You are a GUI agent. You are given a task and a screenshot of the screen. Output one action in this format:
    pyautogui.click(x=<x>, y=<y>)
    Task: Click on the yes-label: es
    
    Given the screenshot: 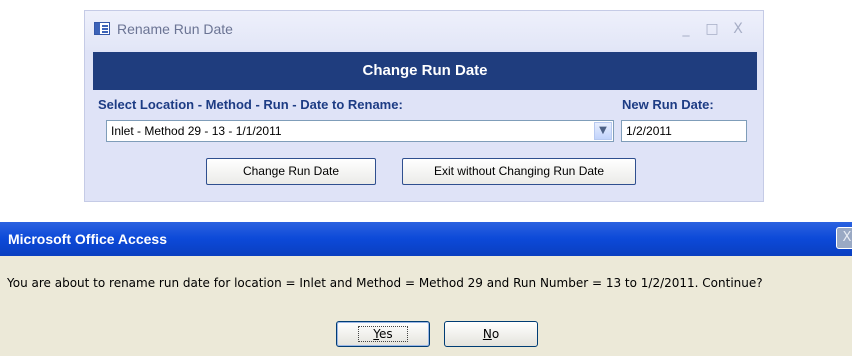 What is the action you would take?
    pyautogui.click(x=386, y=334)
    